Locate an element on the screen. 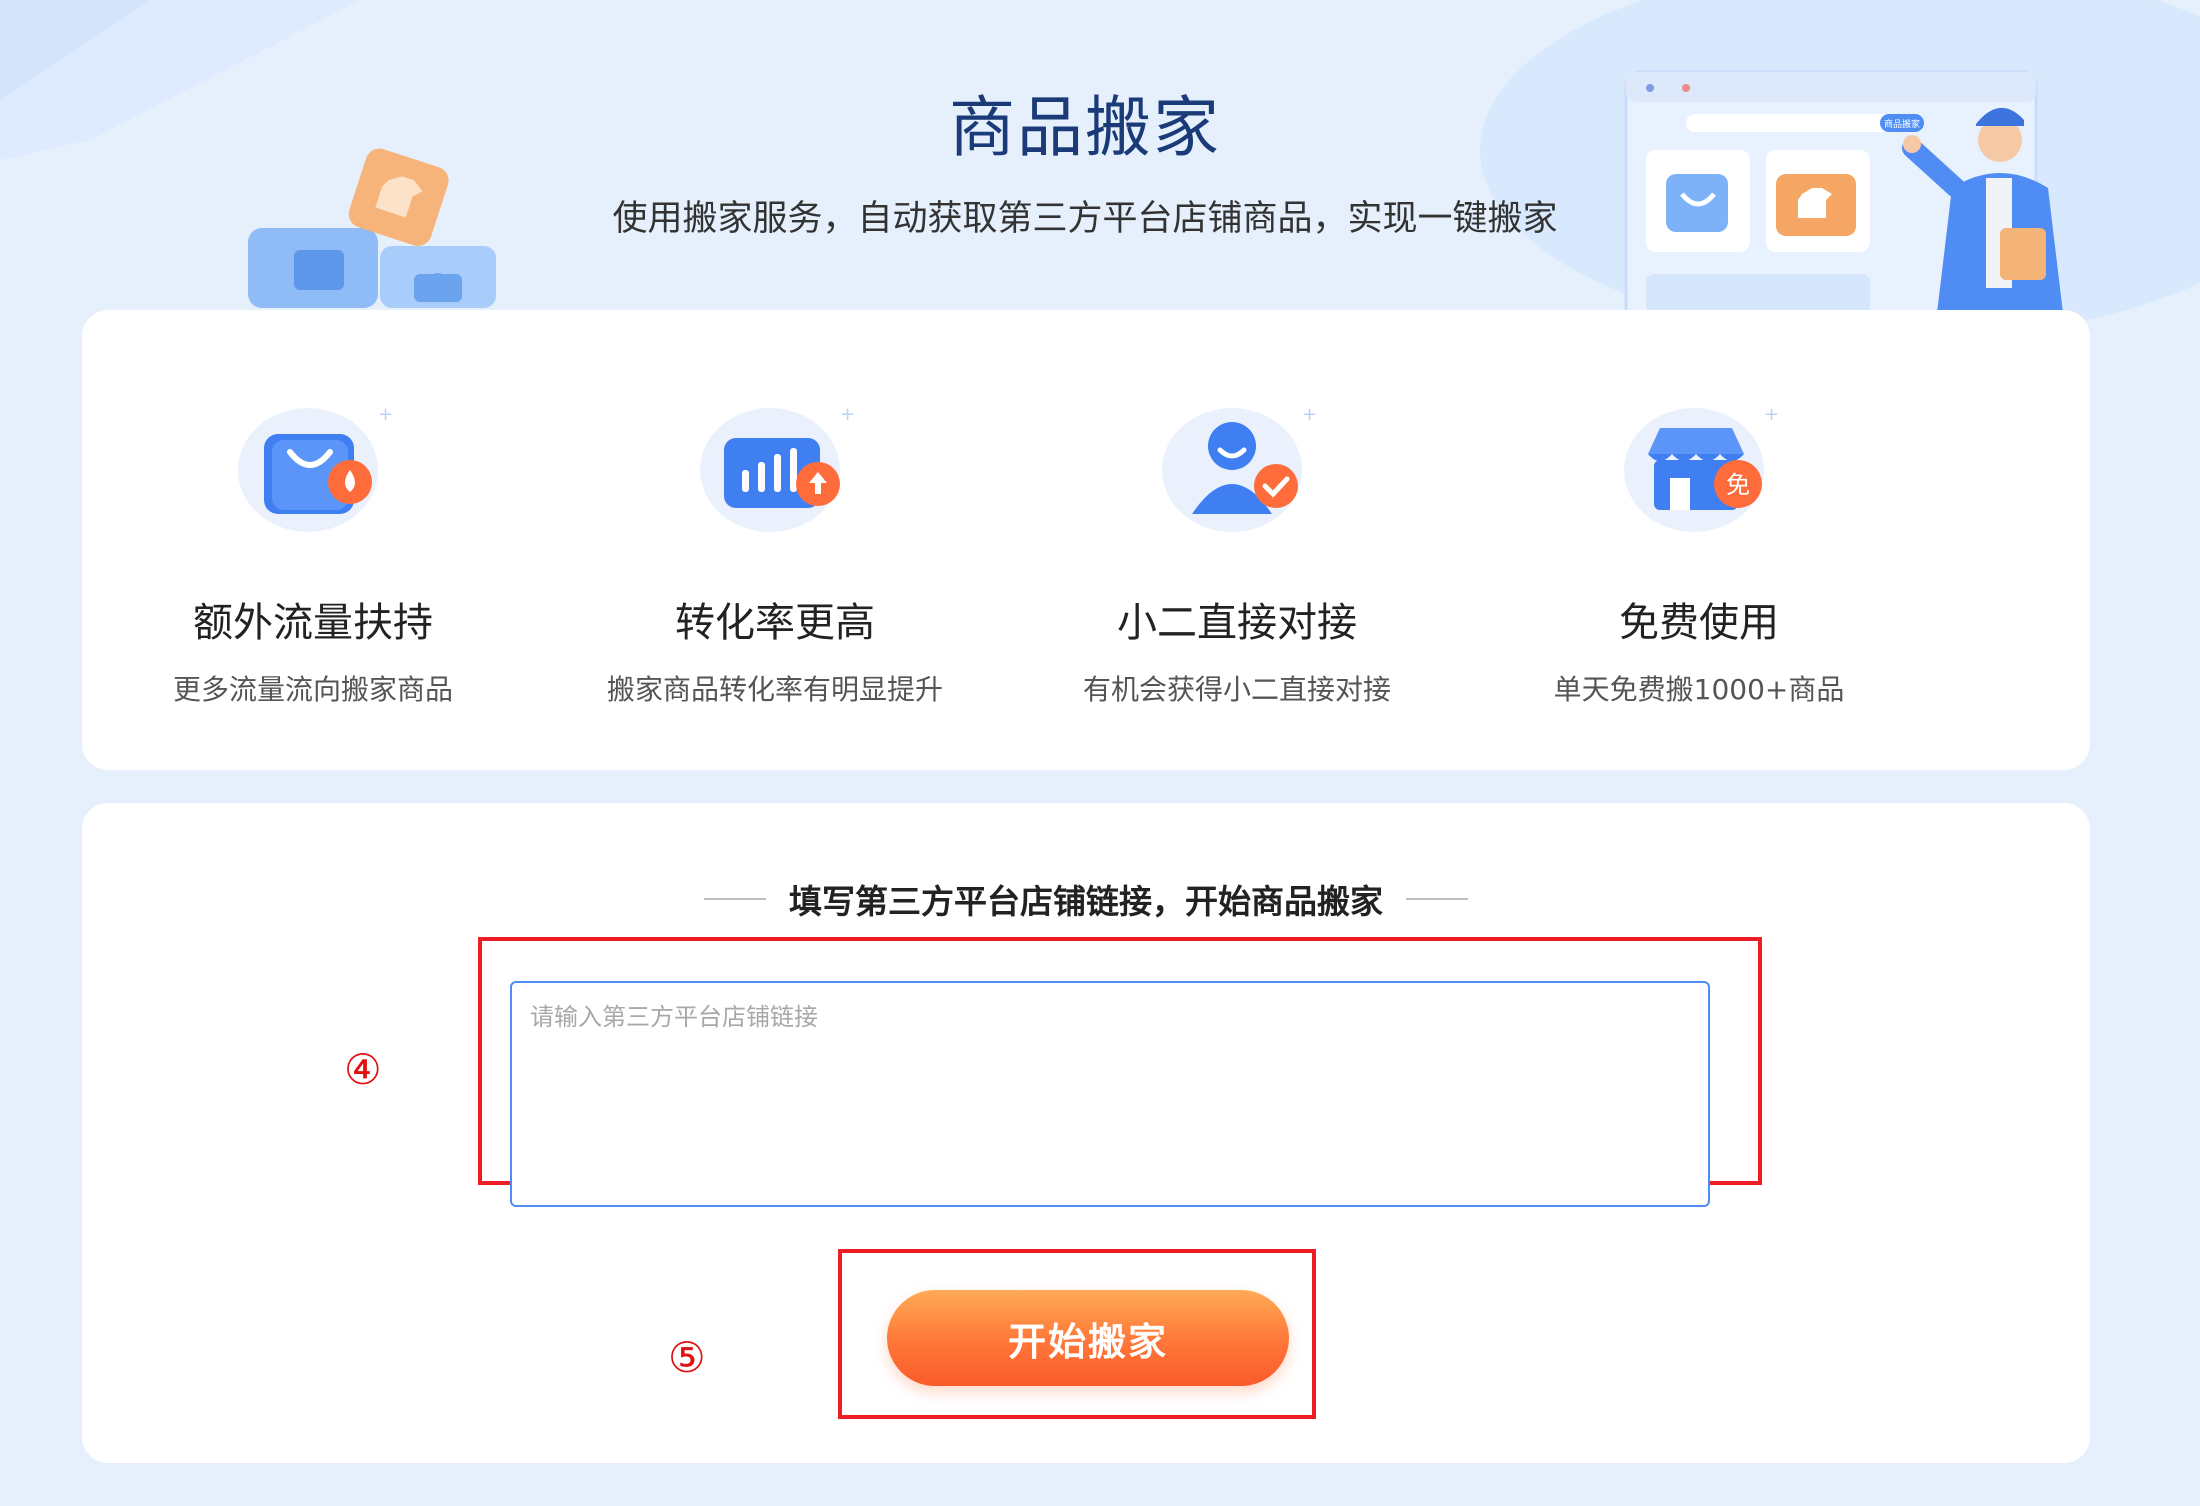  feature-direct-contact: + 小二直接对接 有机会获得小二直接对接 is located at coordinates (1237, 549).